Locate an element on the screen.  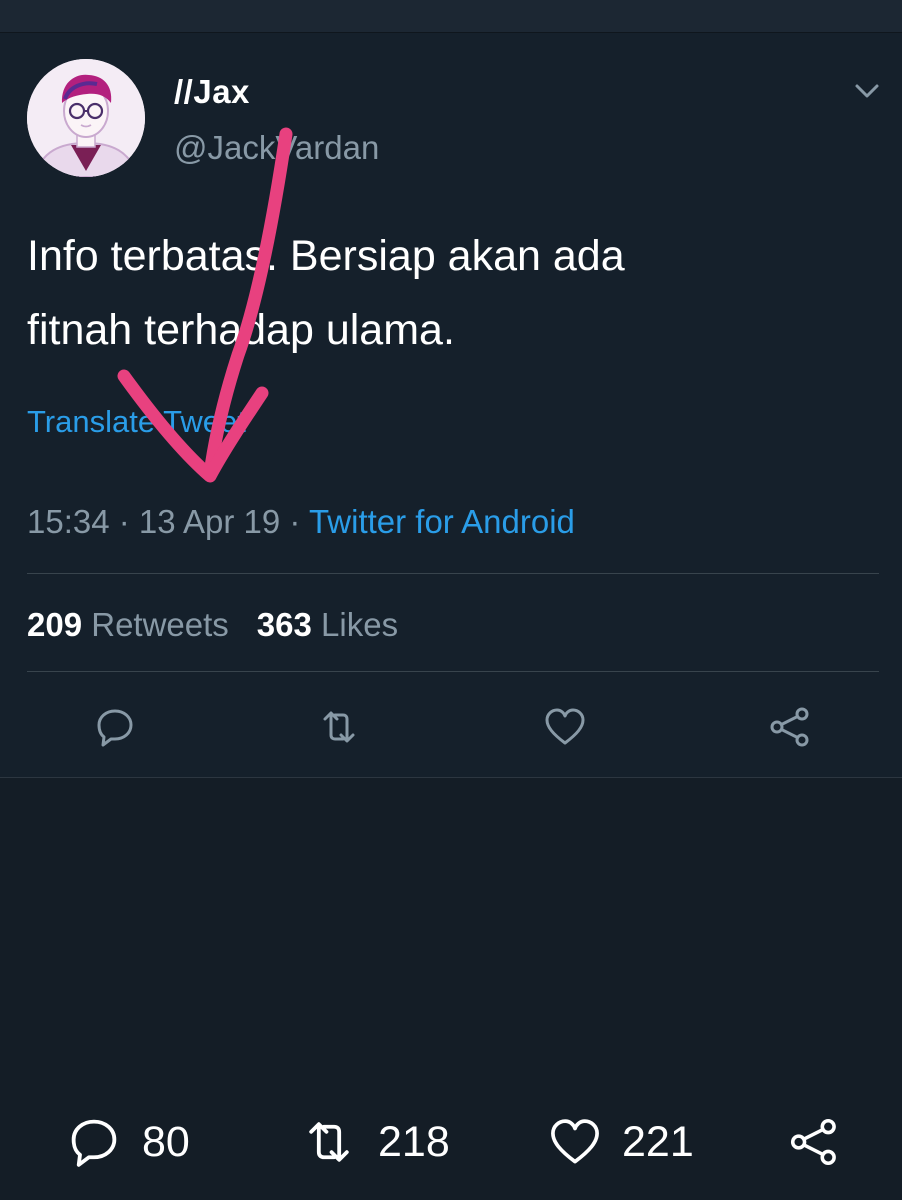
engagement-stats: 209 Retweets 363 Likes is located at coordinates (212, 625).